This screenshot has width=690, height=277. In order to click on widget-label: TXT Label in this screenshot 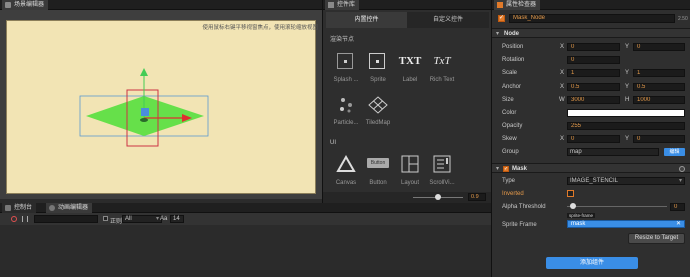, I will do `click(410, 68)`.